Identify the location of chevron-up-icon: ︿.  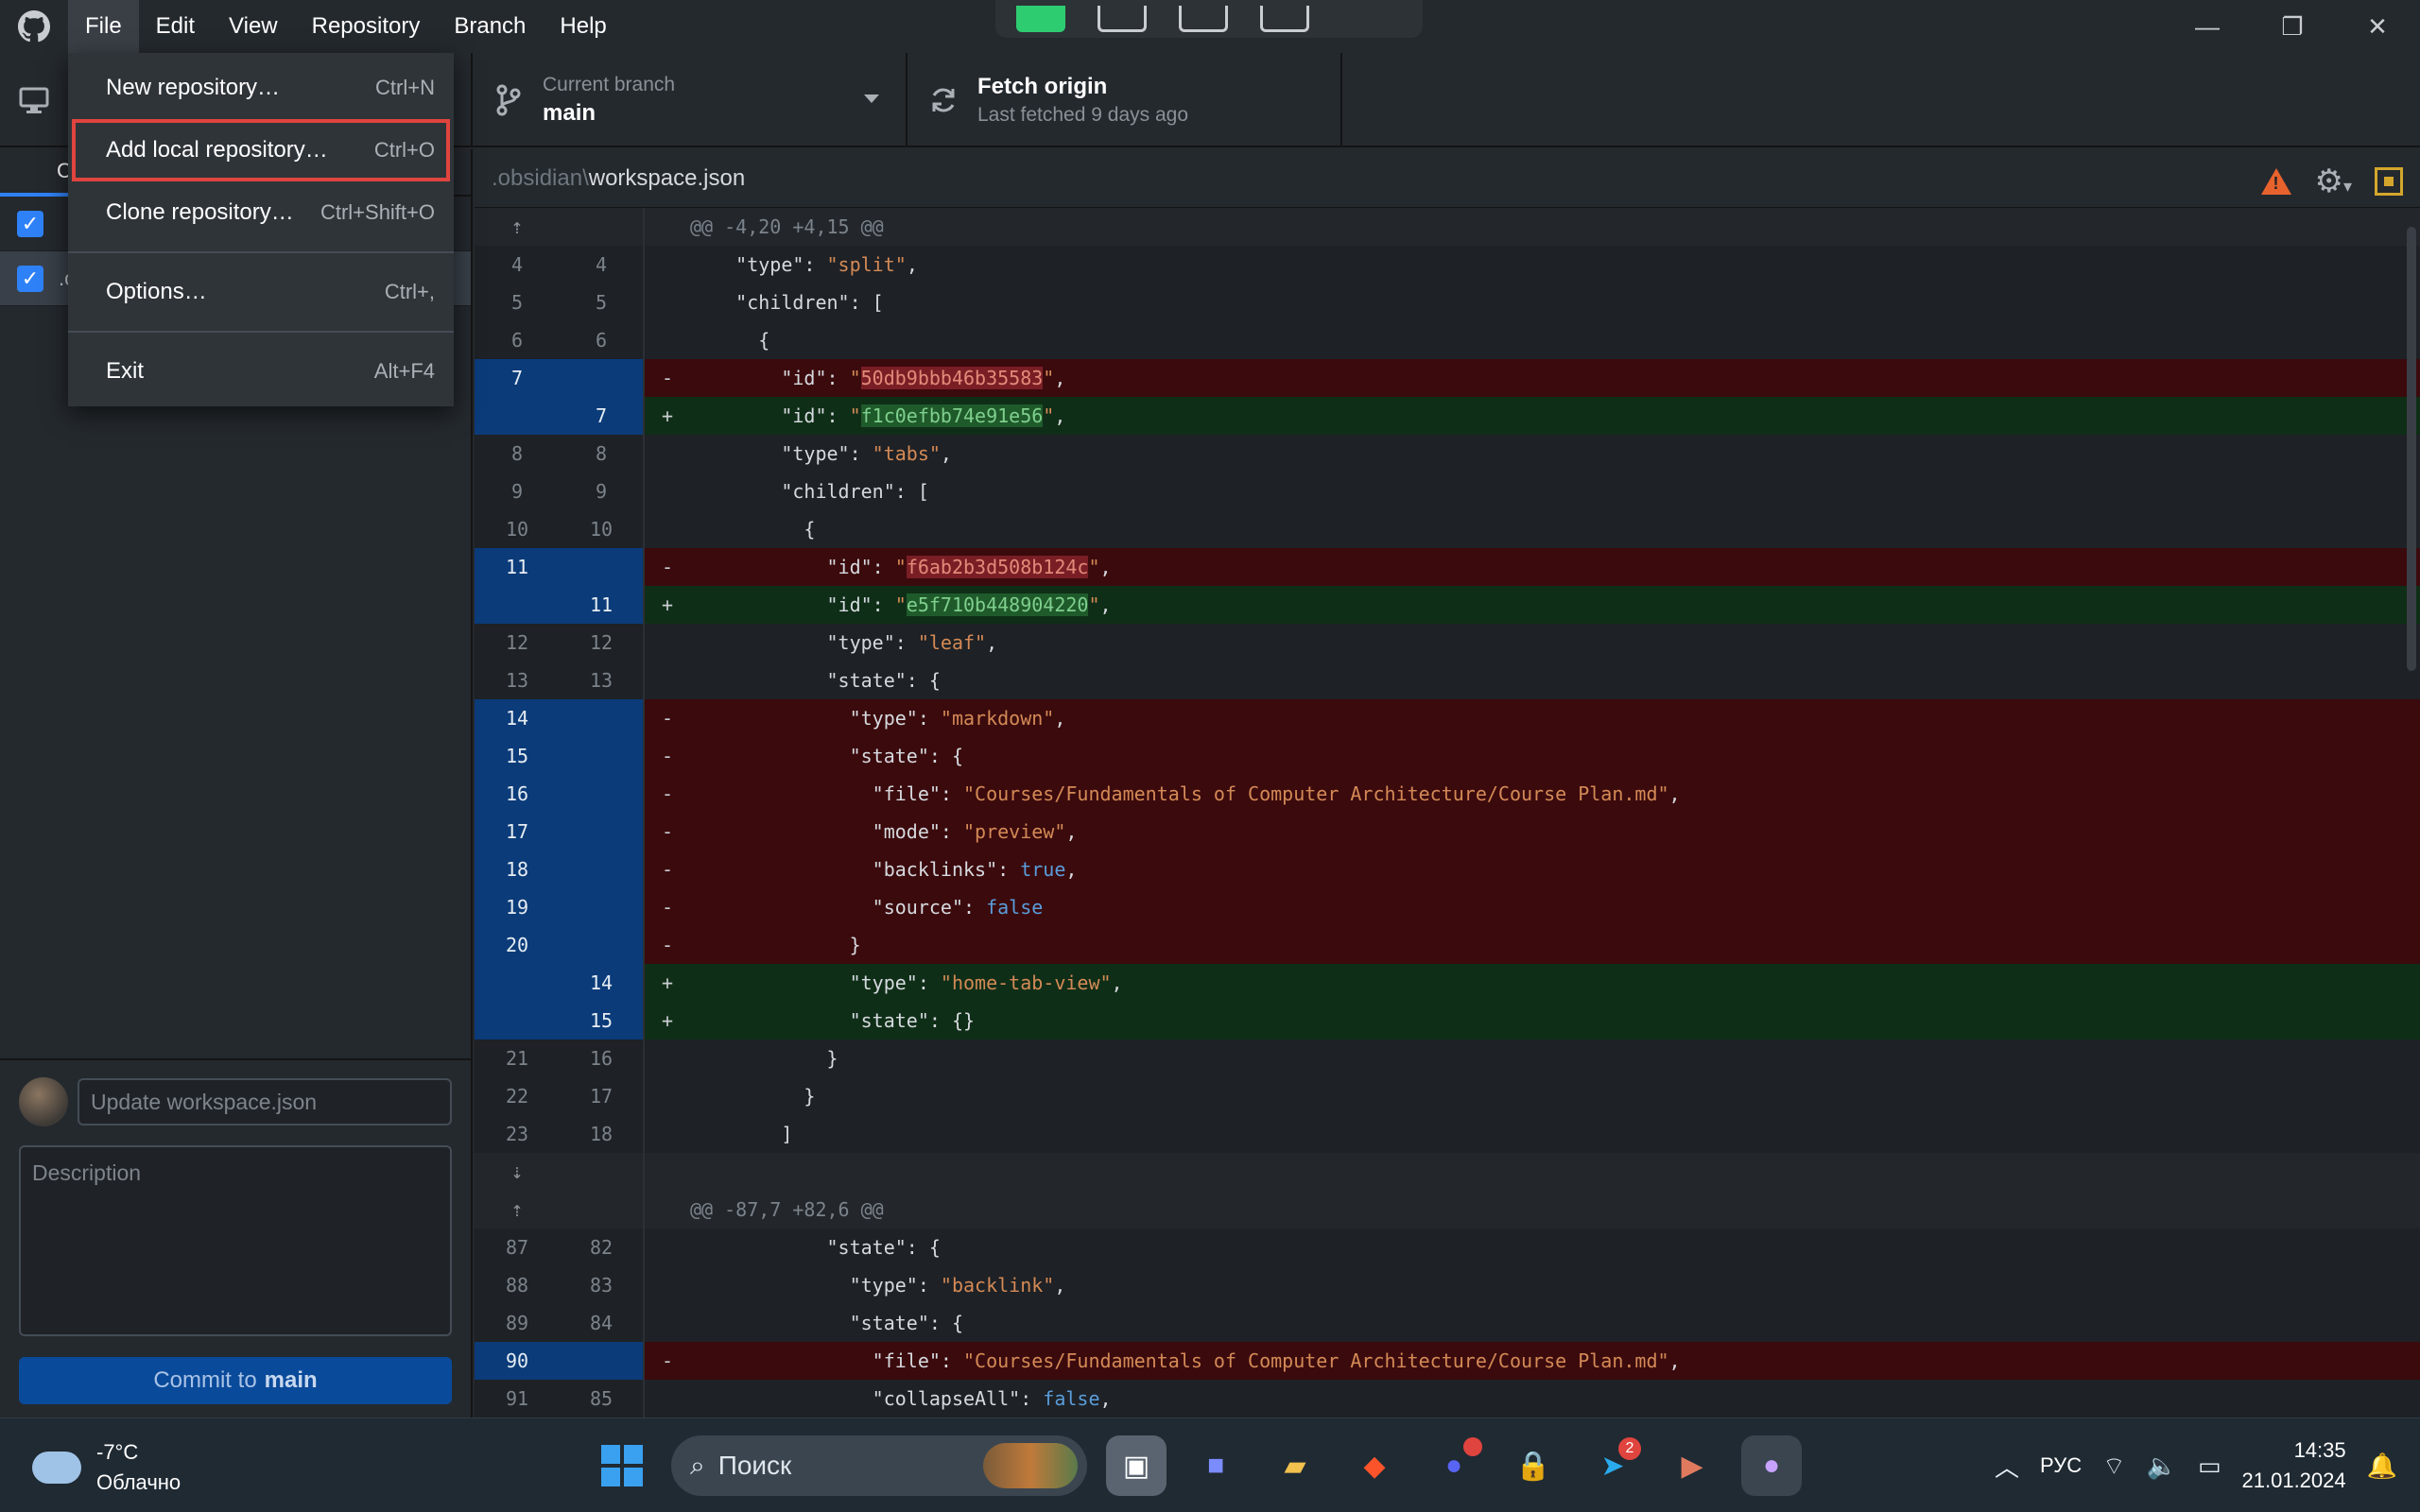
(2007, 1466).